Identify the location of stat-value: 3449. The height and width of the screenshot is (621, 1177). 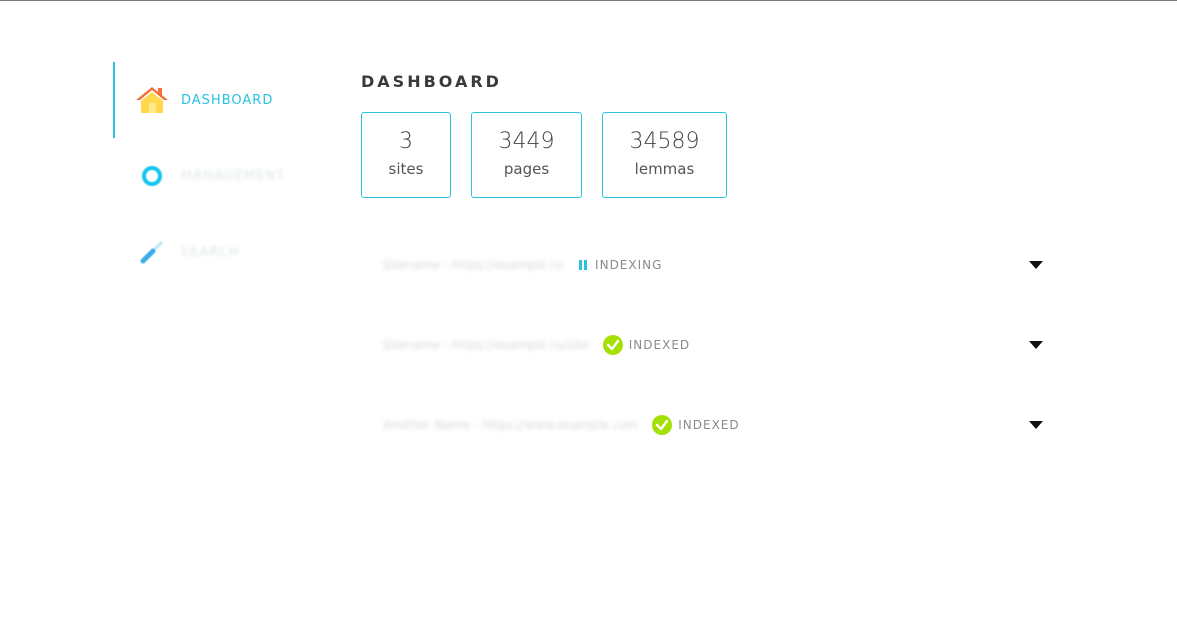
(526, 141).